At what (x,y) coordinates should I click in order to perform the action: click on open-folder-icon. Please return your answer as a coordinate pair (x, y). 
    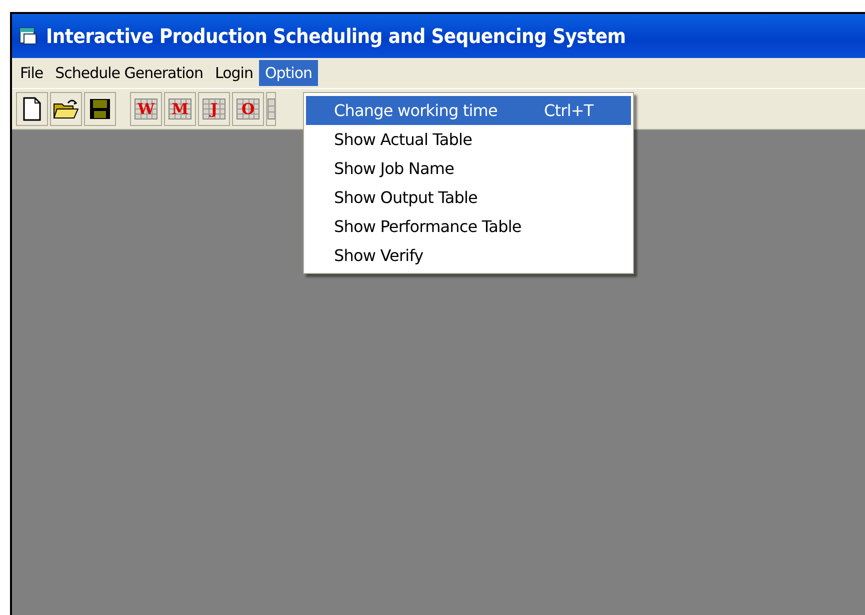
    Looking at the image, I should click on (66, 109).